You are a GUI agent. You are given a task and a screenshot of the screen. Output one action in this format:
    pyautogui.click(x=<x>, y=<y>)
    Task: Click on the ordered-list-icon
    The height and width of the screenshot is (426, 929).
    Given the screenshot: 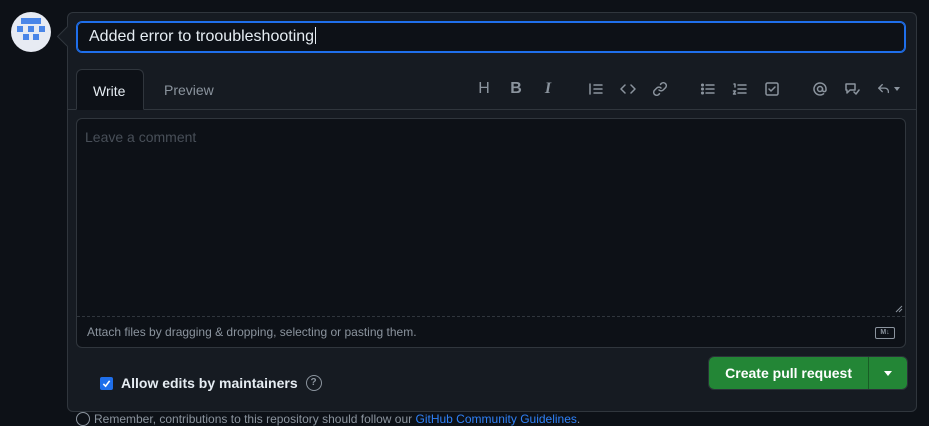 What is the action you would take?
    pyautogui.click(x=739, y=89)
    